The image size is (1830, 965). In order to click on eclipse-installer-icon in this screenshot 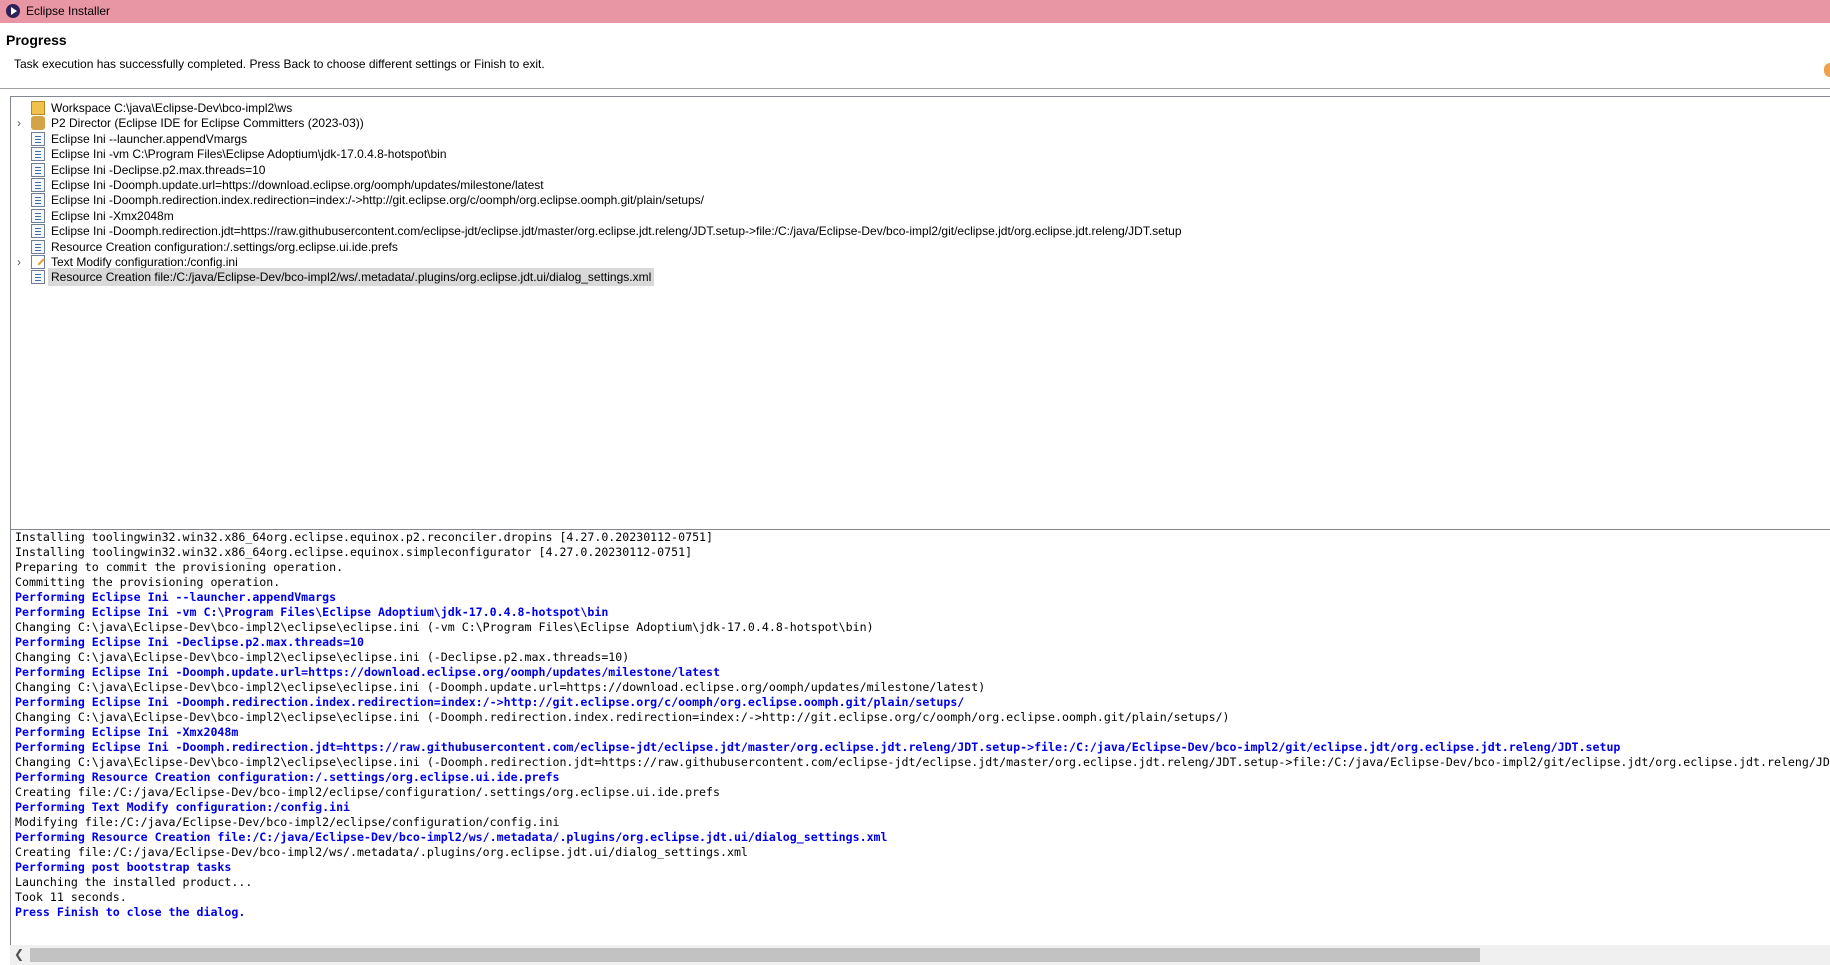, I will do `click(13, 11)`.